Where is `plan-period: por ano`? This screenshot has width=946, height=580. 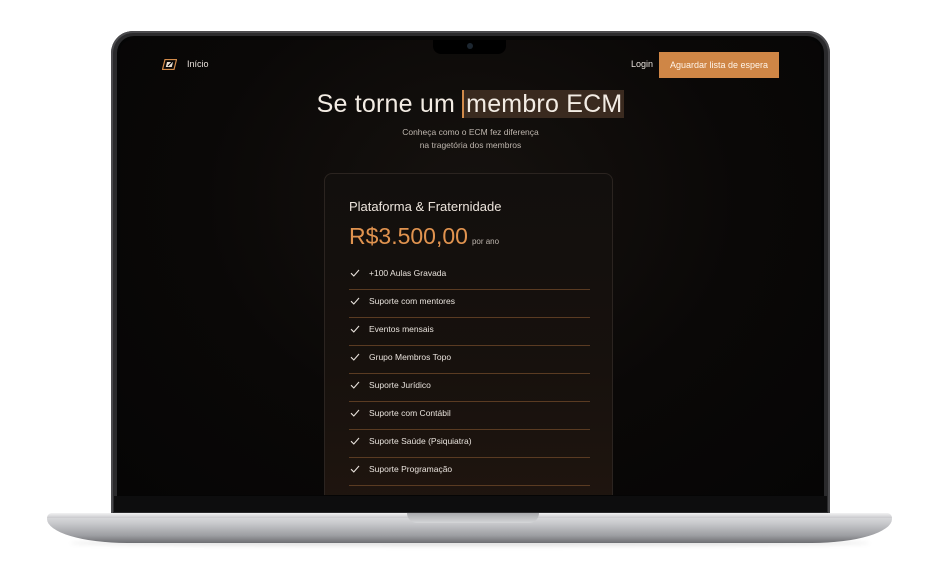 plan-period: por ano is located at coordinates (485, 241).